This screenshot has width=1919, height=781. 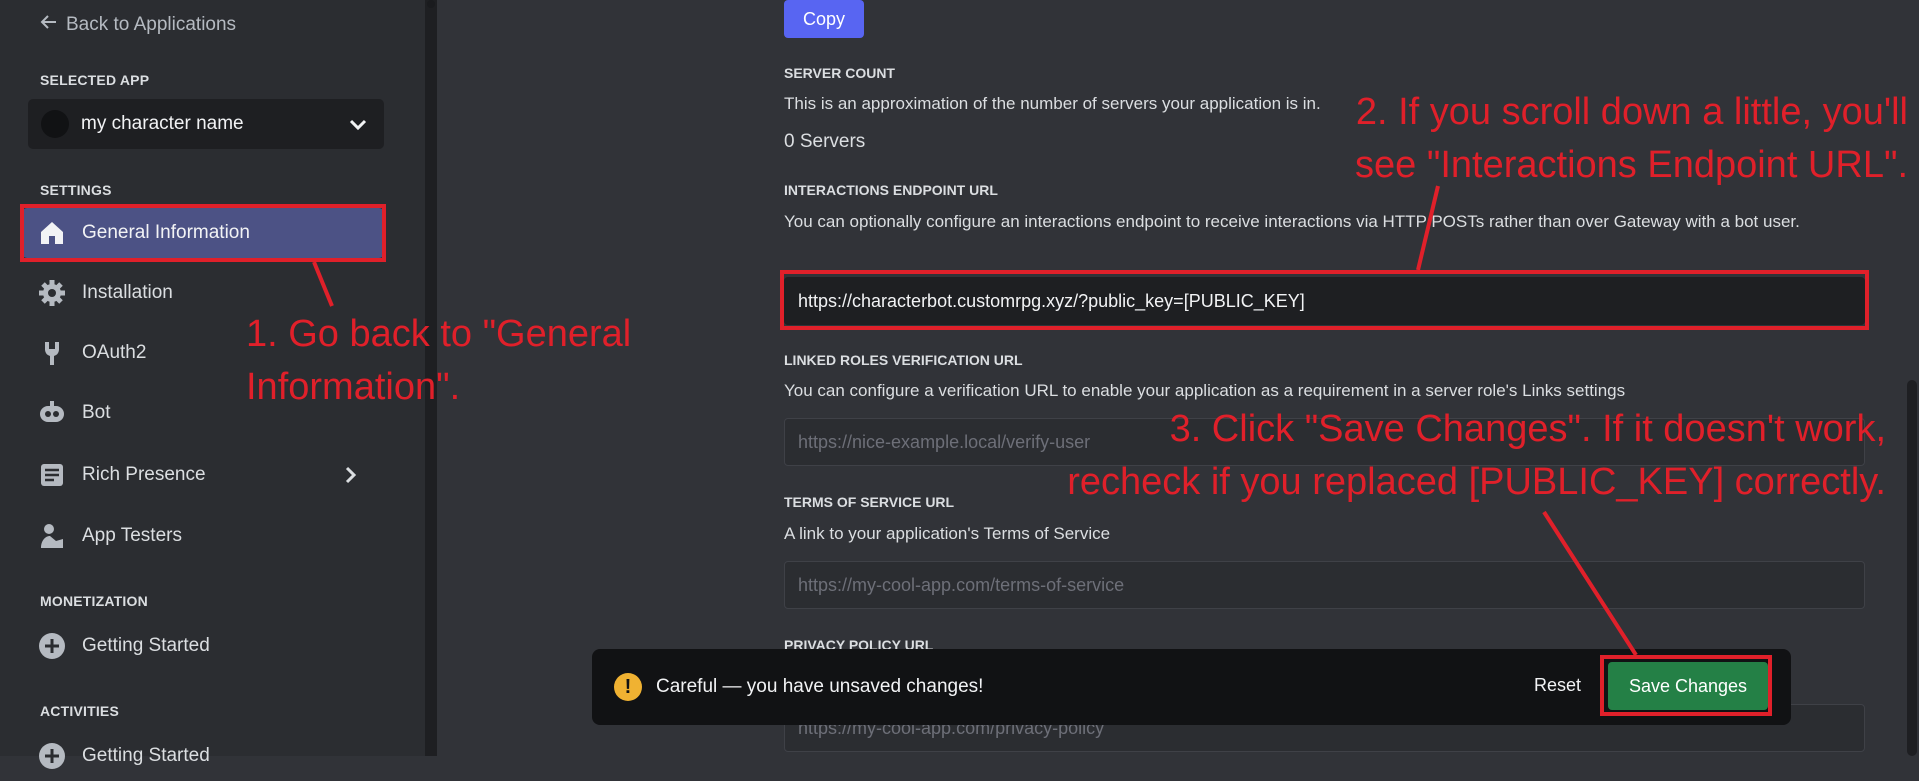 What do you see at coordinates (1912, 568) in the screenshot?
I see `content-scrollbar` at bounding box center [1912, 568].